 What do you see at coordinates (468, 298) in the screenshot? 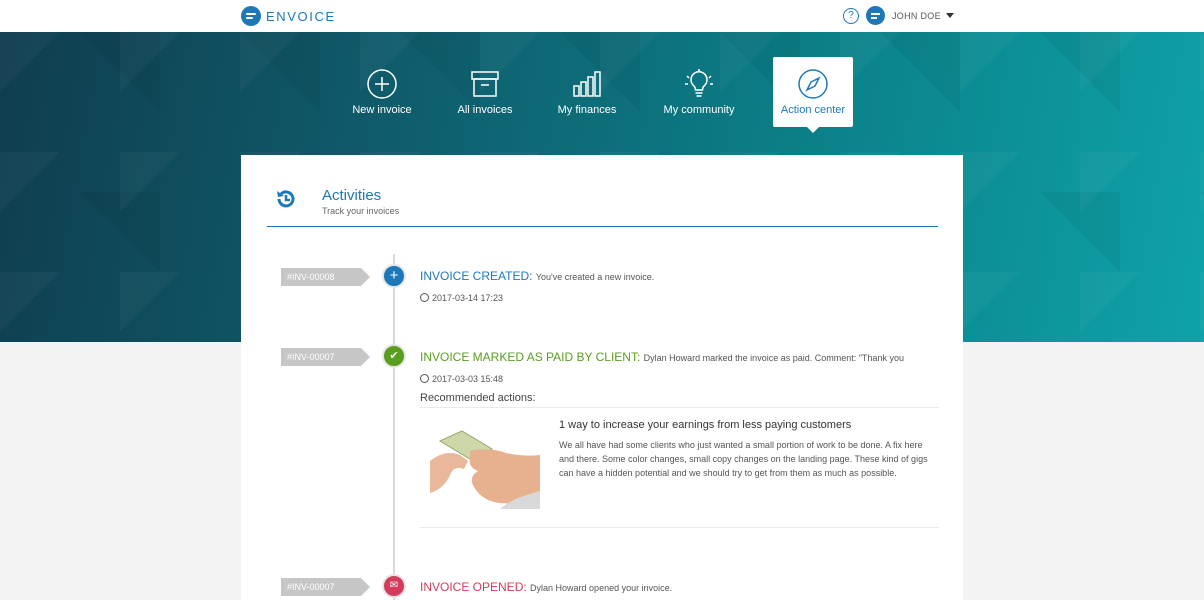
I see `event-time-text: 2017-03-14 17:23` at bounding box center [468, 298].